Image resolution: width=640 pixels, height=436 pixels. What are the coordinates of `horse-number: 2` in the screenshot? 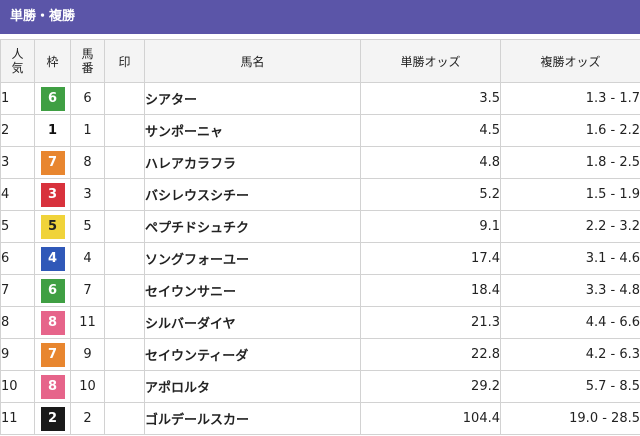 It's located at (87, 418).